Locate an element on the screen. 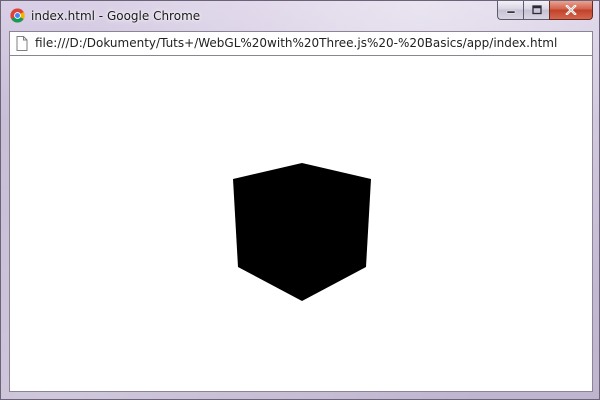 This screenshot has width=600, height=400. minimize-button is located at coordinates (510, 10).